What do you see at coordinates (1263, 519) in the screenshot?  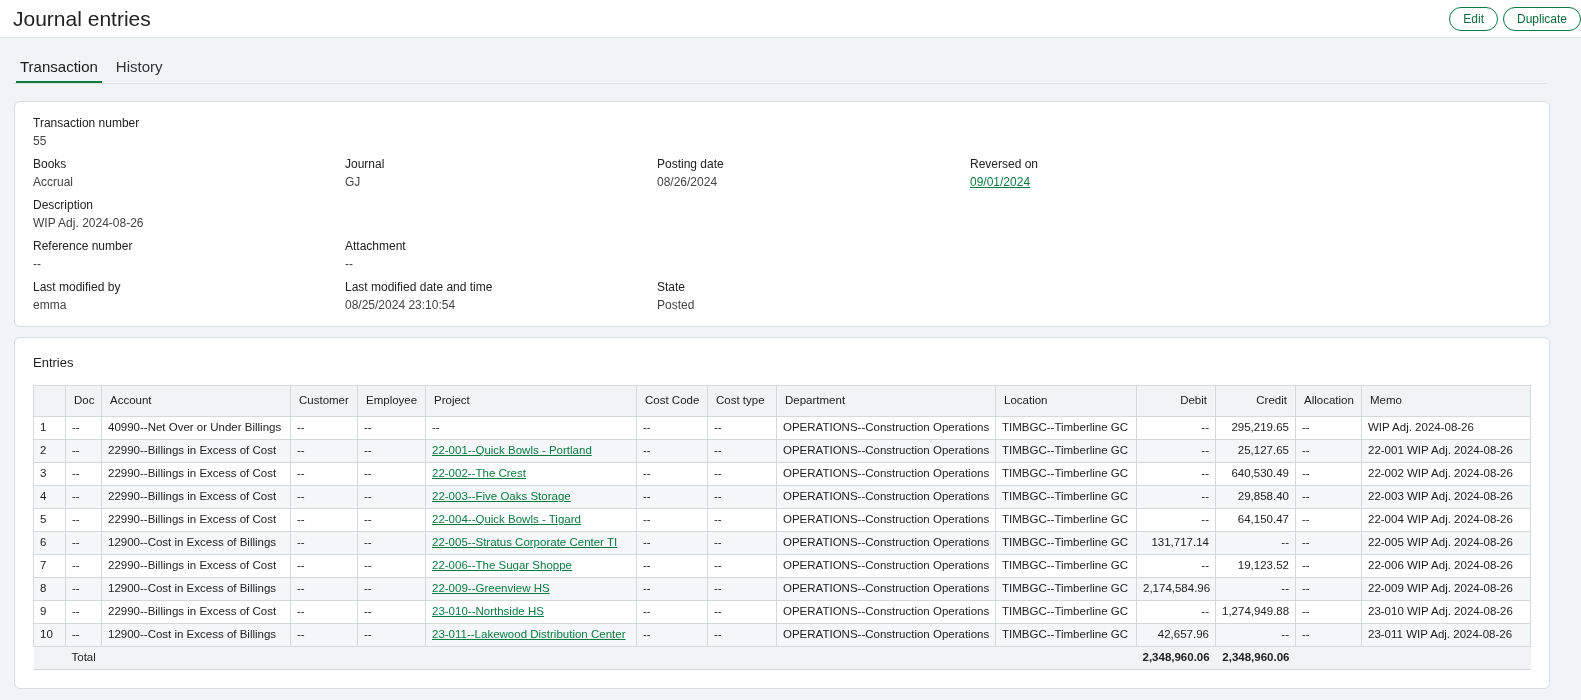 I see `table-cell: 64,150.47` at bounding box center [1263, 519].